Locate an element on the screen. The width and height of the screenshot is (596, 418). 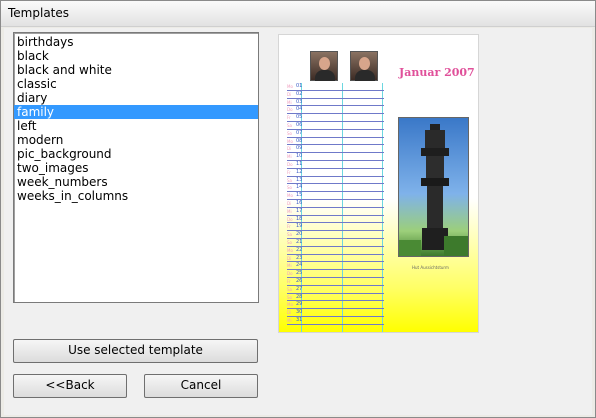
preview-day-row: Mi 17 is located at coordinates (335, 212).